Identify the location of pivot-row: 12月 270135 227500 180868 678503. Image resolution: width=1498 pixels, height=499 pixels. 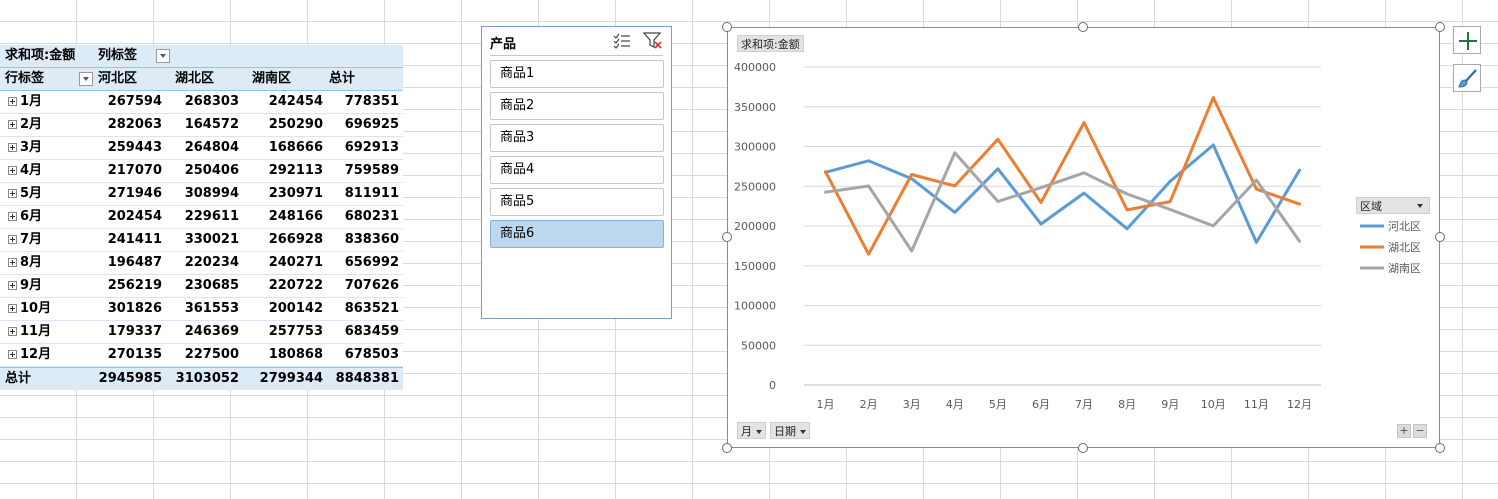
(201, 355).